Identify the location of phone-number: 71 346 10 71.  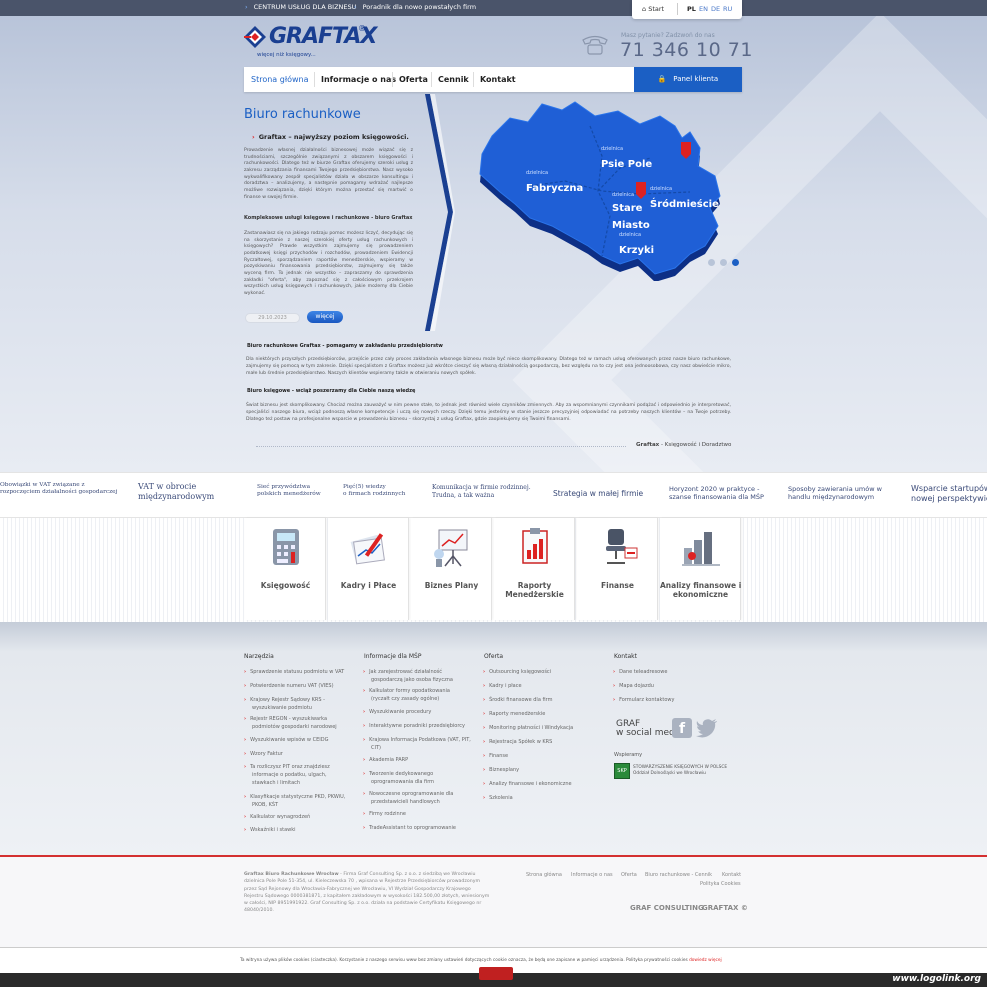
(686, 50).